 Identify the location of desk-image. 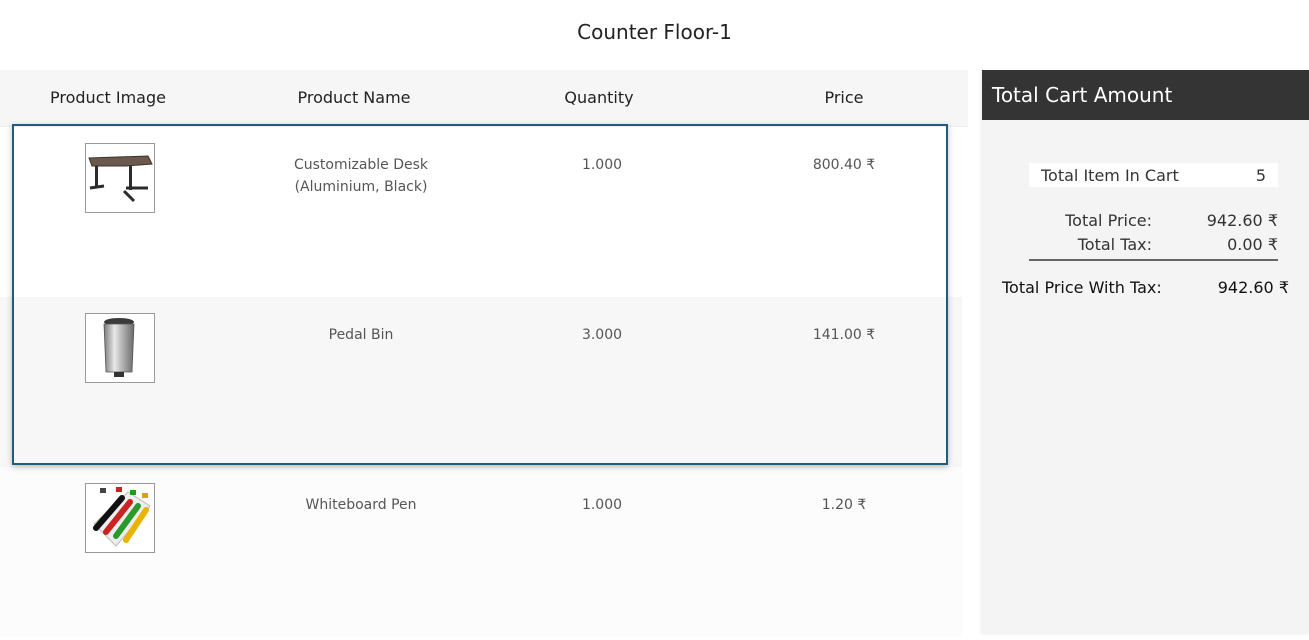
(120, 178).